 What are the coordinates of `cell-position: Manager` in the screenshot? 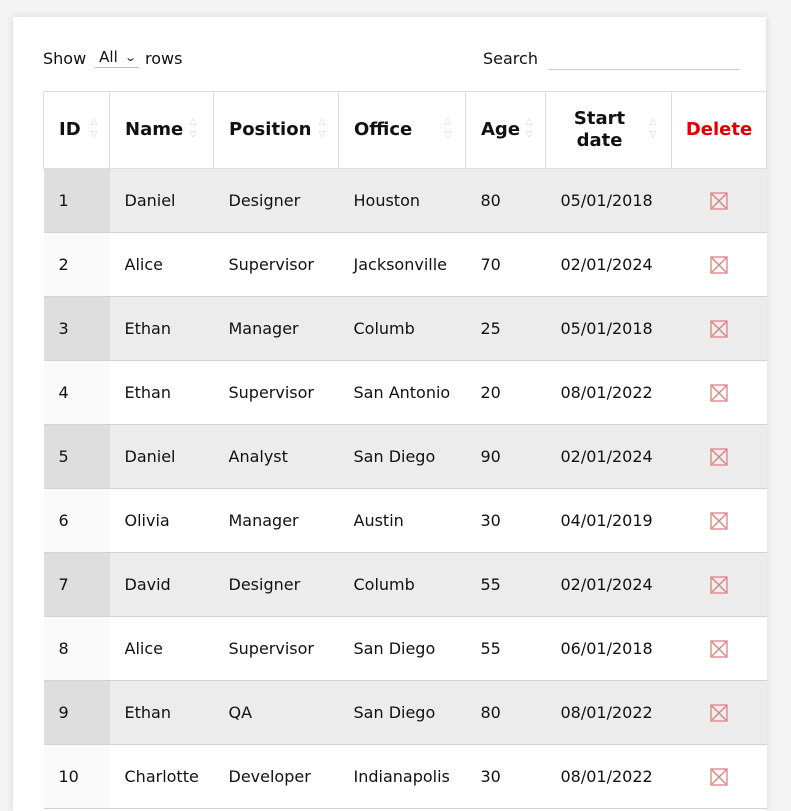 It's located at (276, 520).